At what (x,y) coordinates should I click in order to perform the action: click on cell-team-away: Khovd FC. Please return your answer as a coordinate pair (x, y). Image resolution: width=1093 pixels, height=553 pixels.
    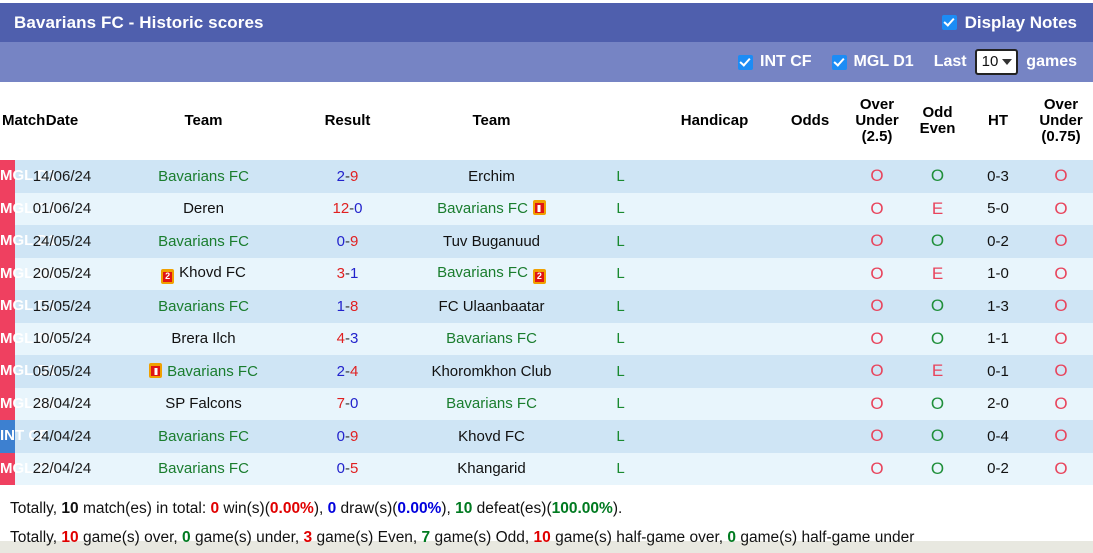
    Looking at the image, I should click on (491, 436).